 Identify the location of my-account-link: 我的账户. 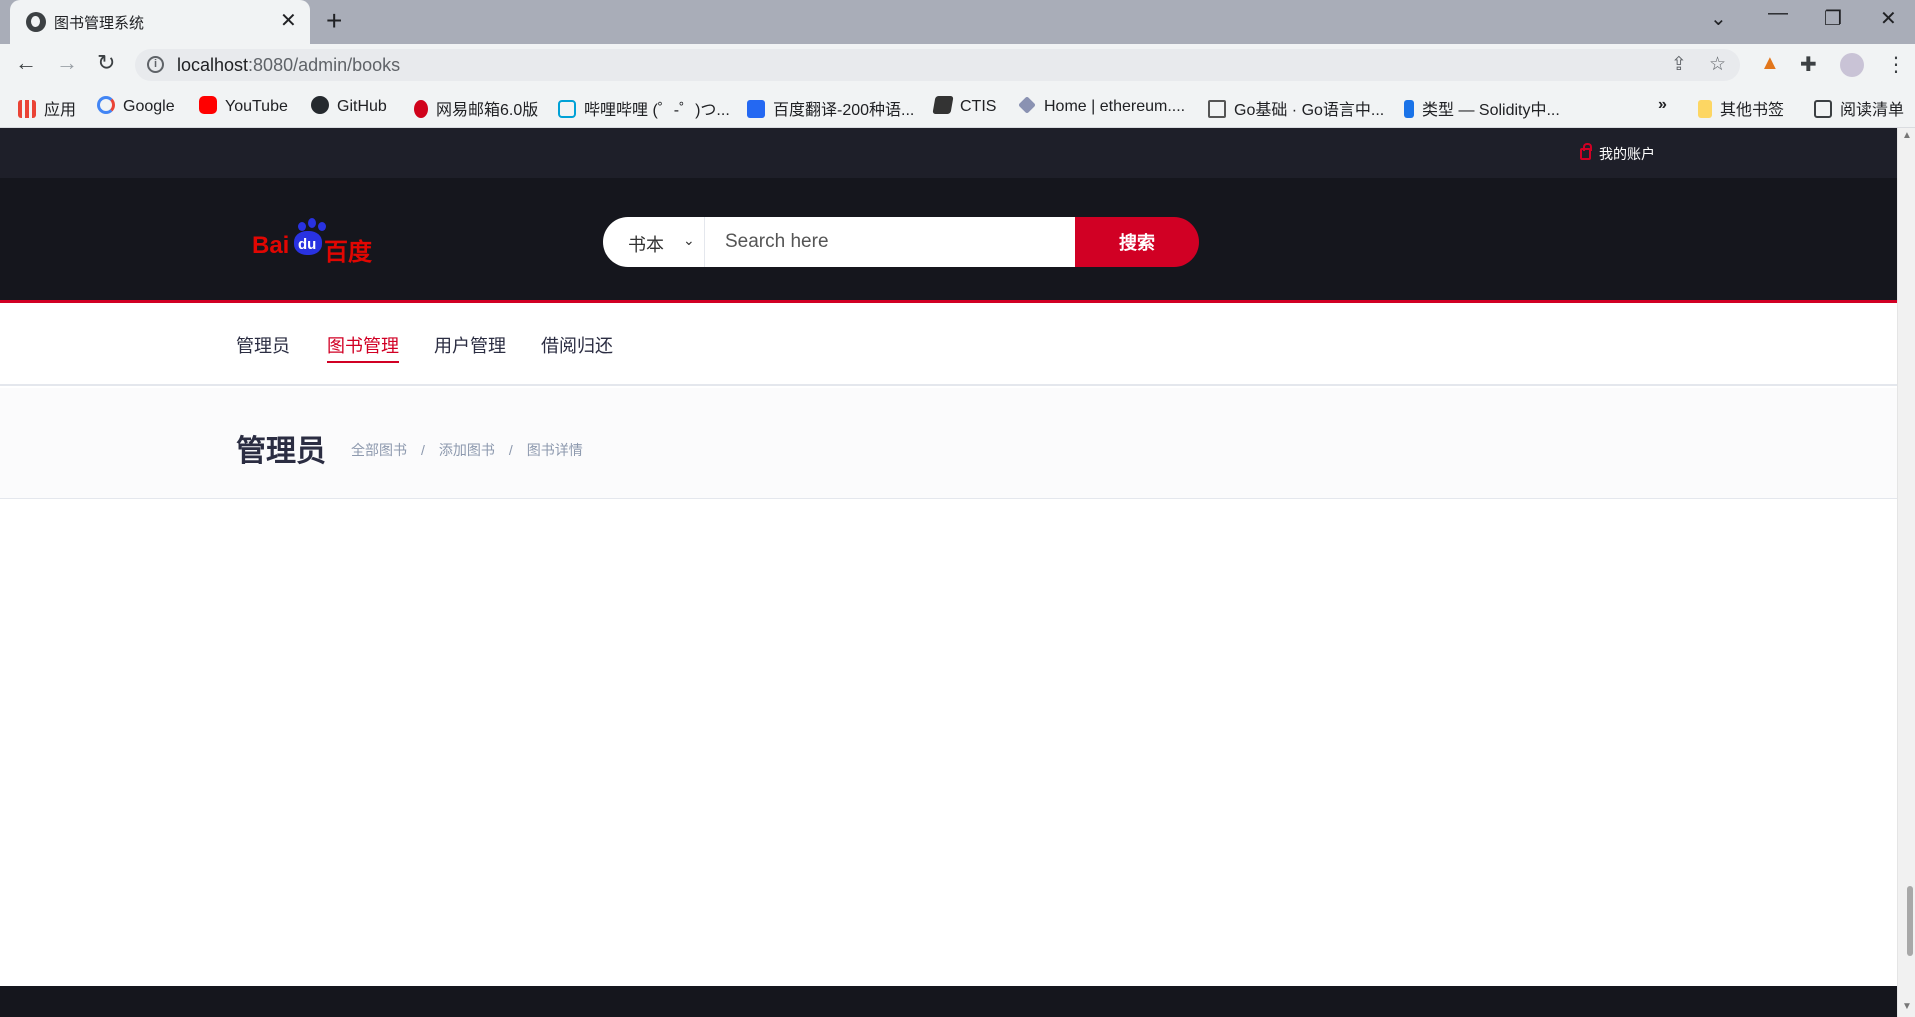
(1617, 153).